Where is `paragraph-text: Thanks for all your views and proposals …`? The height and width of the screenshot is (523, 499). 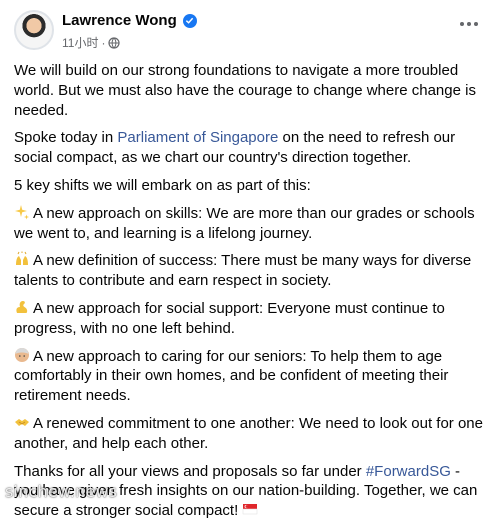 paragraph-text: Thanks for all your views and proposals … is located at coordinates (190, 471).